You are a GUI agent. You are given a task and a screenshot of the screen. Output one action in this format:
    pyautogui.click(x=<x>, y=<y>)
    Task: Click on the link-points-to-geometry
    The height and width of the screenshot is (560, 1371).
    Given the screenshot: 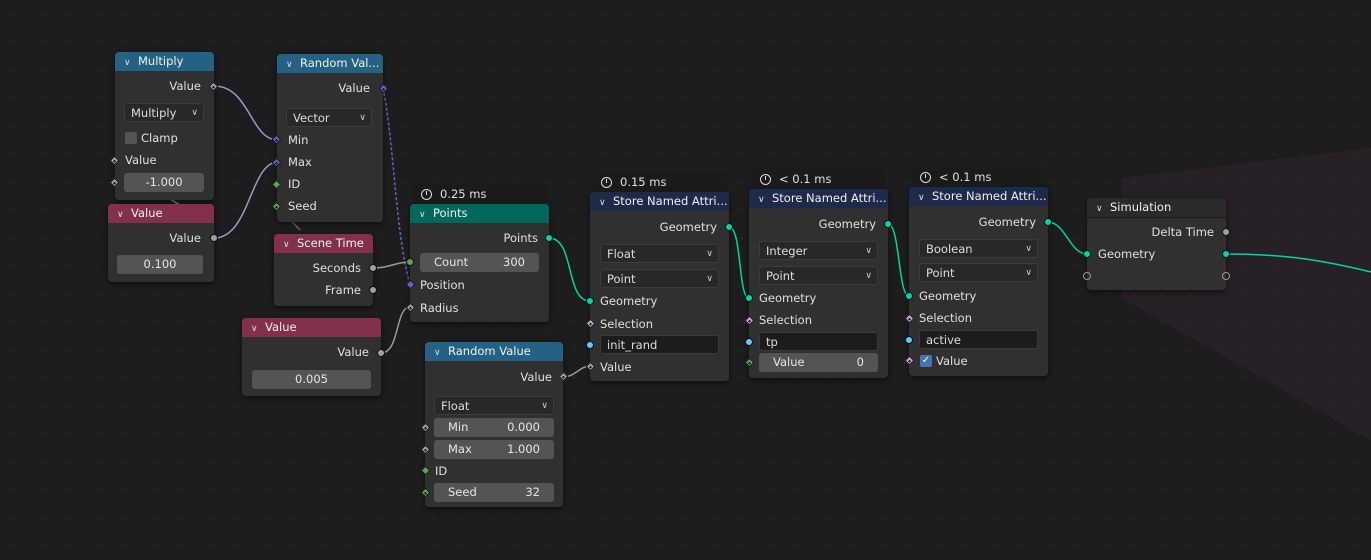 What is the action you would take?
    pyautogui.click(x=569, y=269)
    